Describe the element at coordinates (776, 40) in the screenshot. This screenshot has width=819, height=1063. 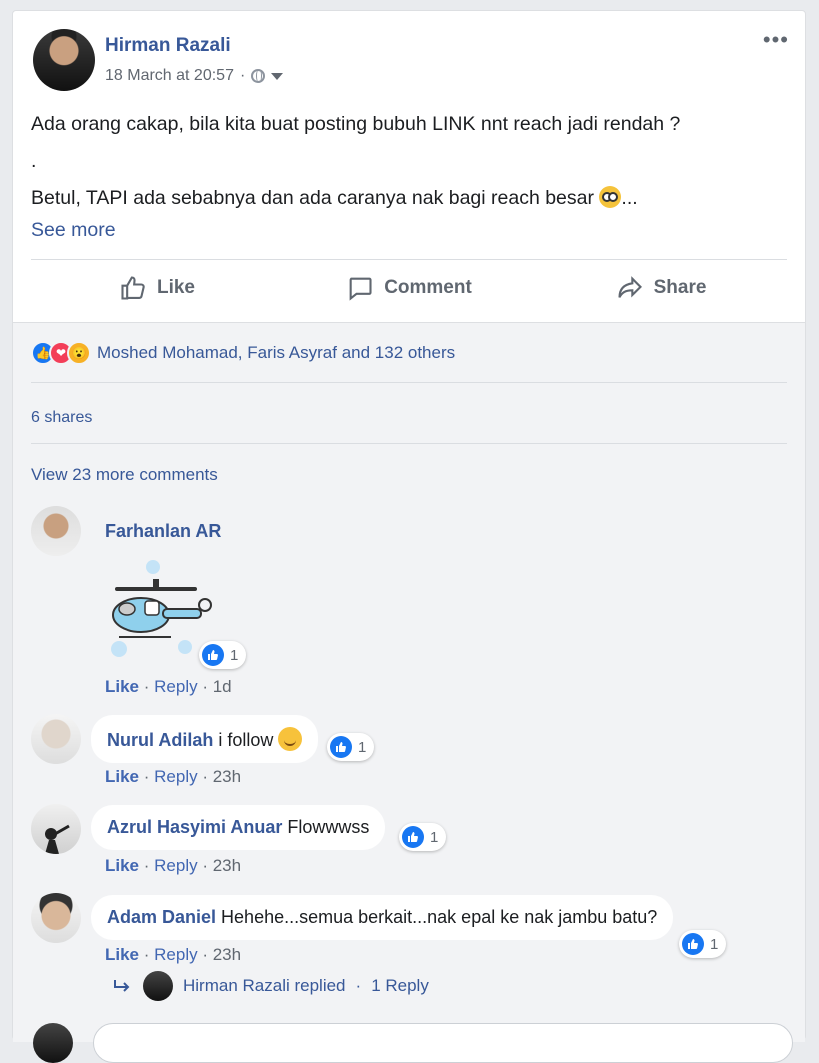
I see `more-options-button: •••` at that location.